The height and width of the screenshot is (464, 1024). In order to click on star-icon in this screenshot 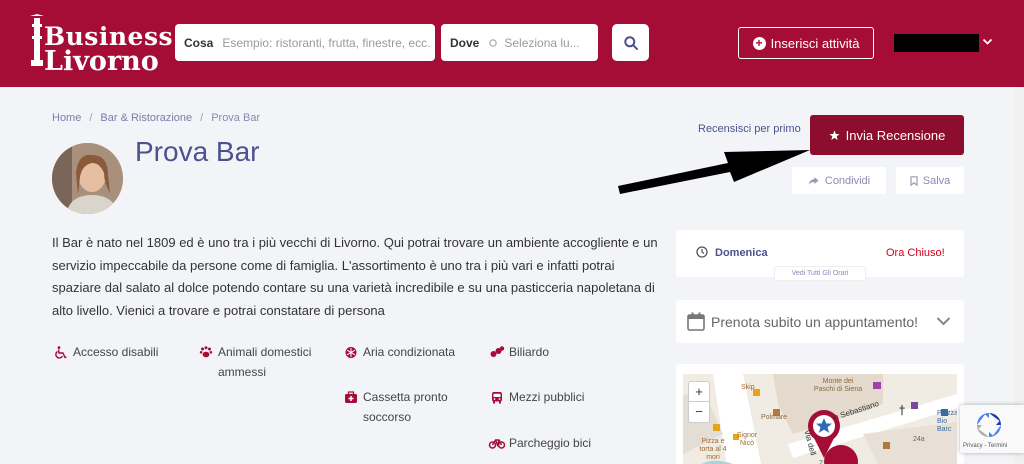, I will do `click(834, 135)`.